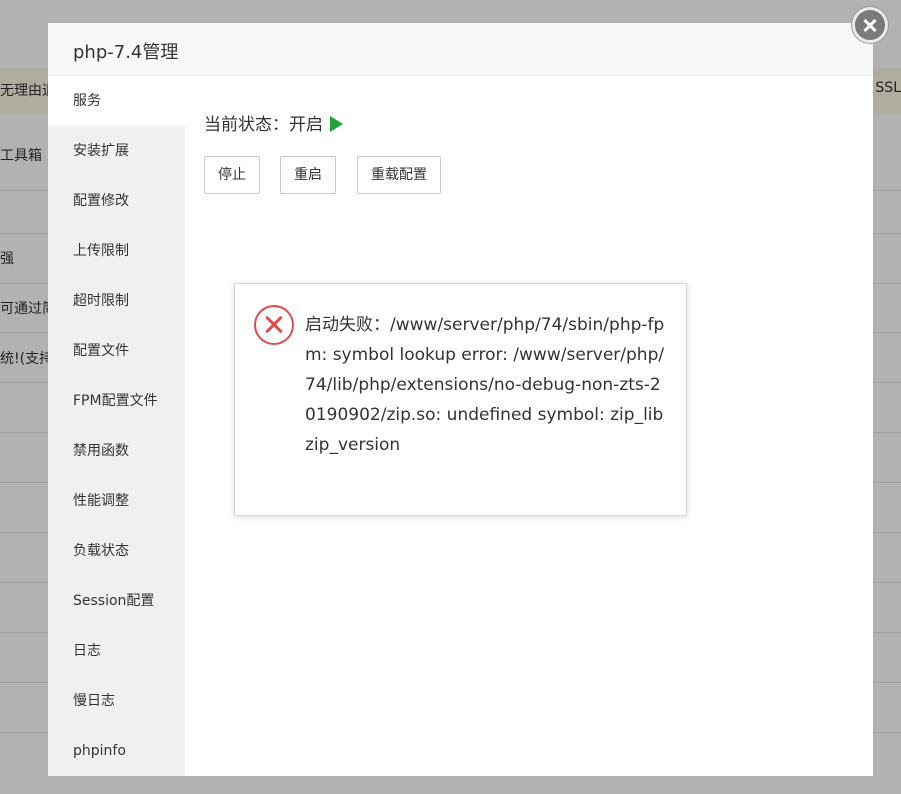  What do you see at coordinates (116, 501) in the screenshot?
I see `sidebar-item-performance-tuning: 性能调整` at bounding box center [116, 501].